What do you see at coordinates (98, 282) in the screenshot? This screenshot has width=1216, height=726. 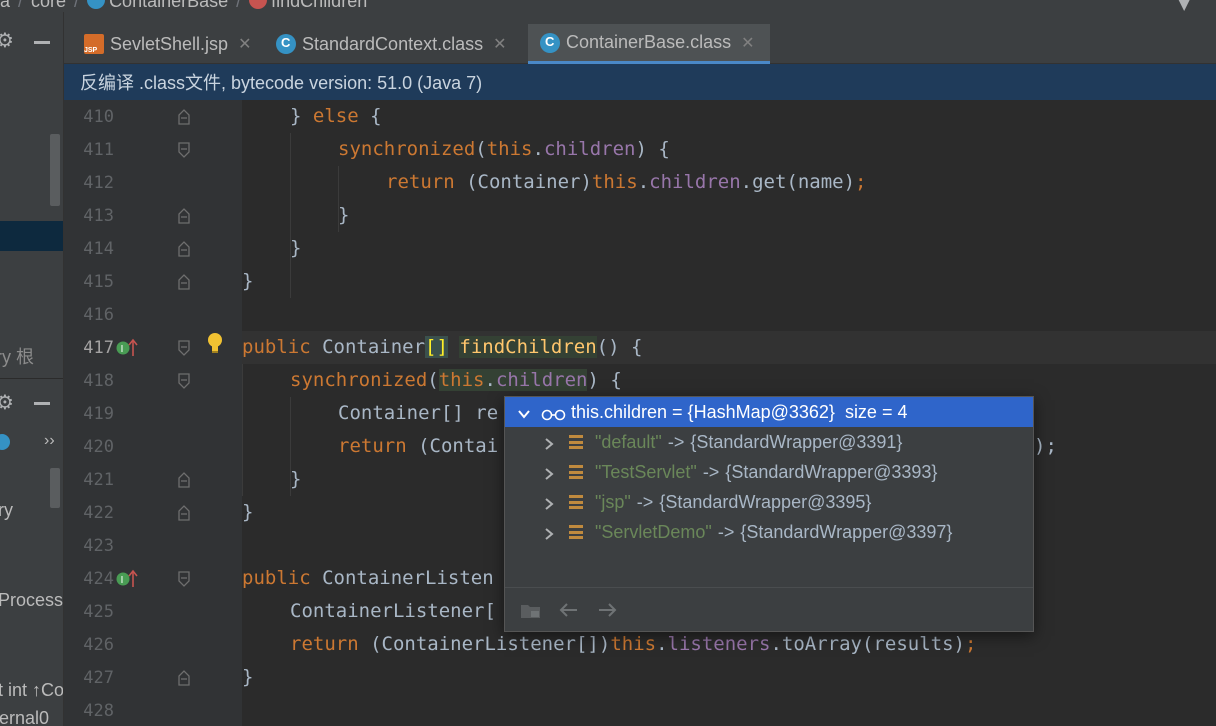 I see `line-number: 415` at bounding box center [98, 282].